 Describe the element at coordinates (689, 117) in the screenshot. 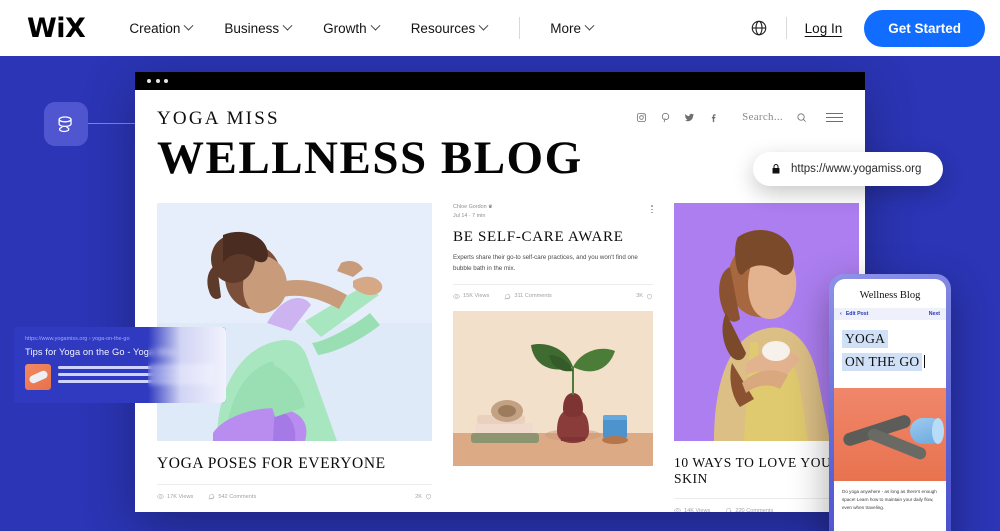

I see `twitter-icon` at that location.